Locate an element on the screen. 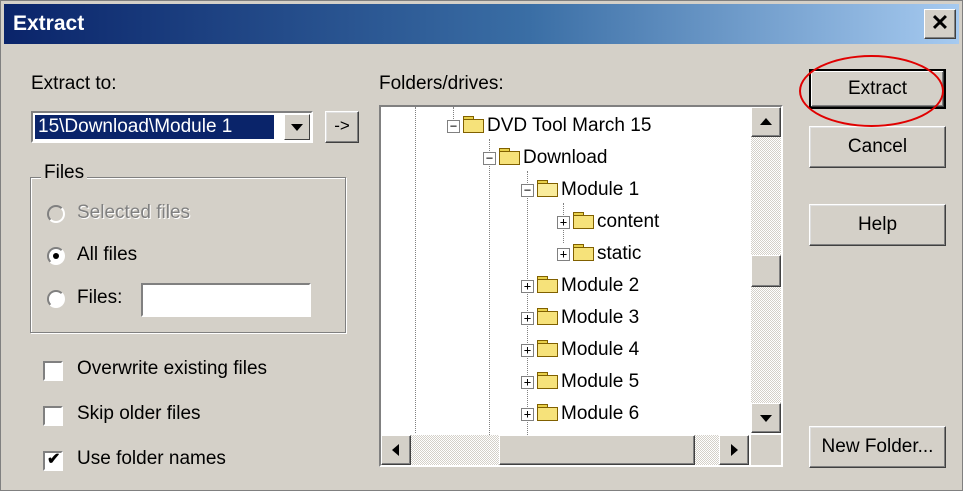 This screenshot has height=491, width=963. combo-dropdown-button is located at coordinates (297, 127).